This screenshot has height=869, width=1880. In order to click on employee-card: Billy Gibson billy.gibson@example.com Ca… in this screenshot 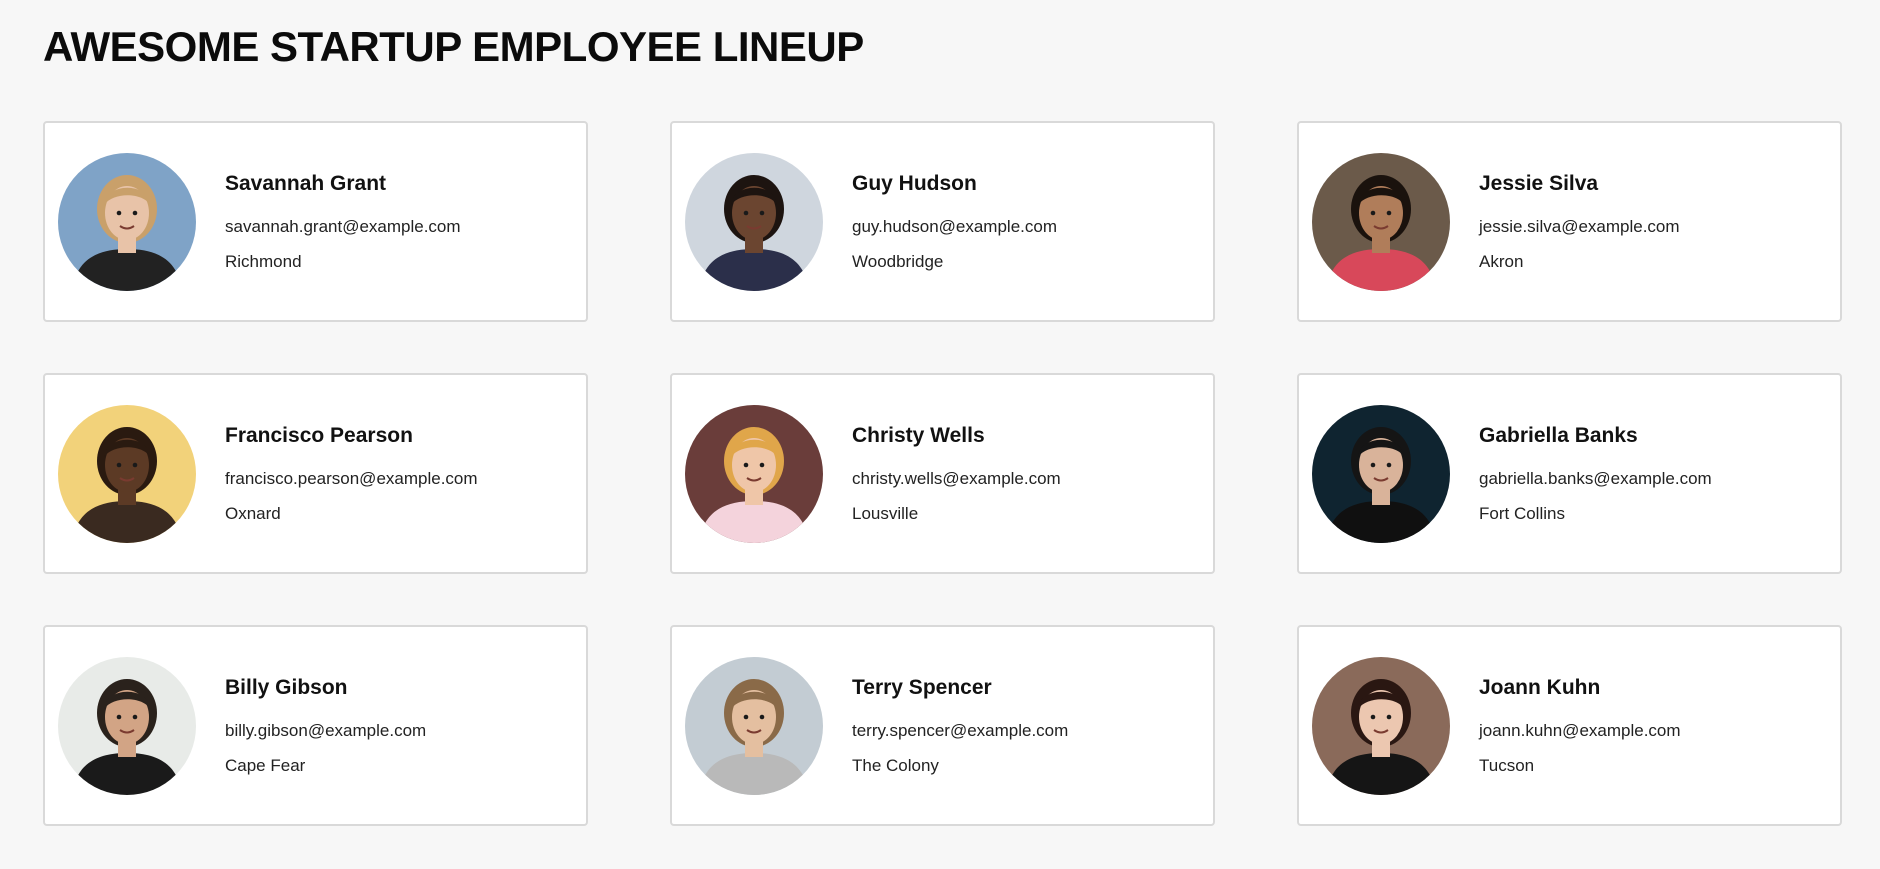, I will do `click(315, 725)`.